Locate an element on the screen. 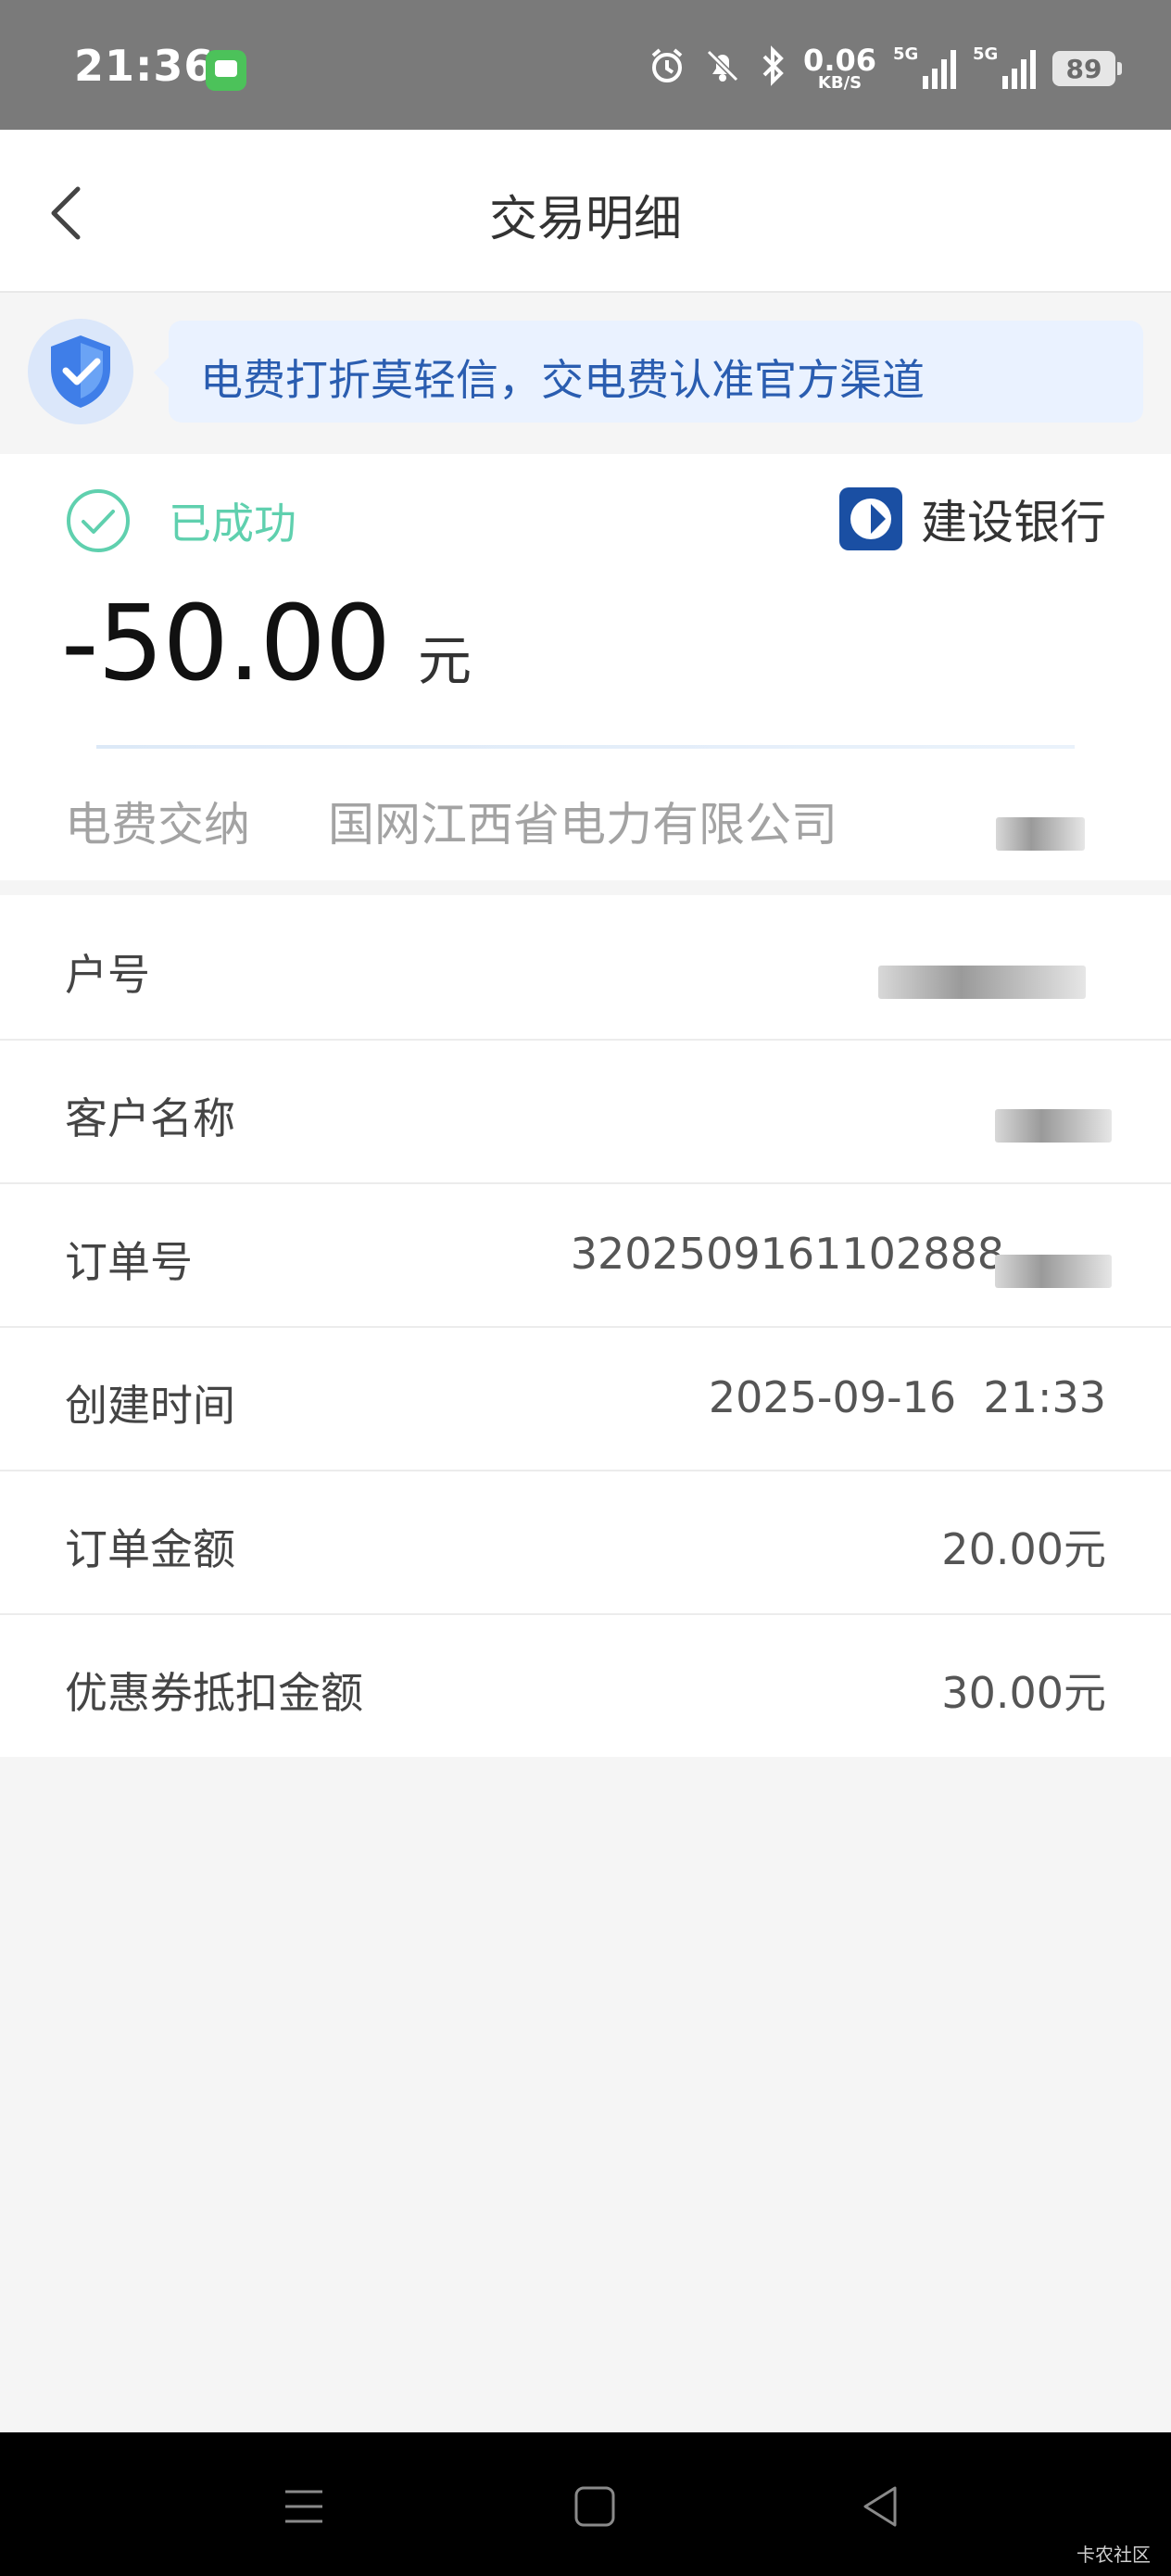  home-button is located at coordinates (595, 2506).